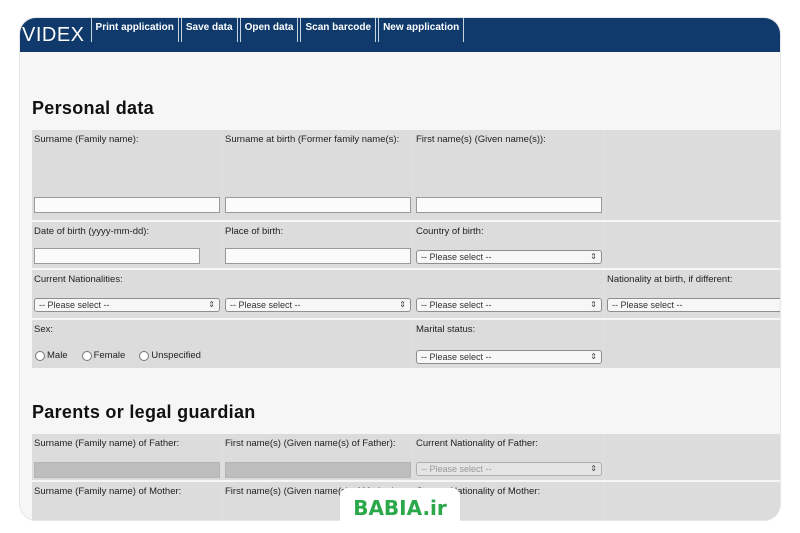 This screenshot has width=800, height=533. What do you see at coordinates (127, 305) in the screenshot?
I see `nationality-select-1: -- Please select -- ⇕` at bounding box center [127, 305].